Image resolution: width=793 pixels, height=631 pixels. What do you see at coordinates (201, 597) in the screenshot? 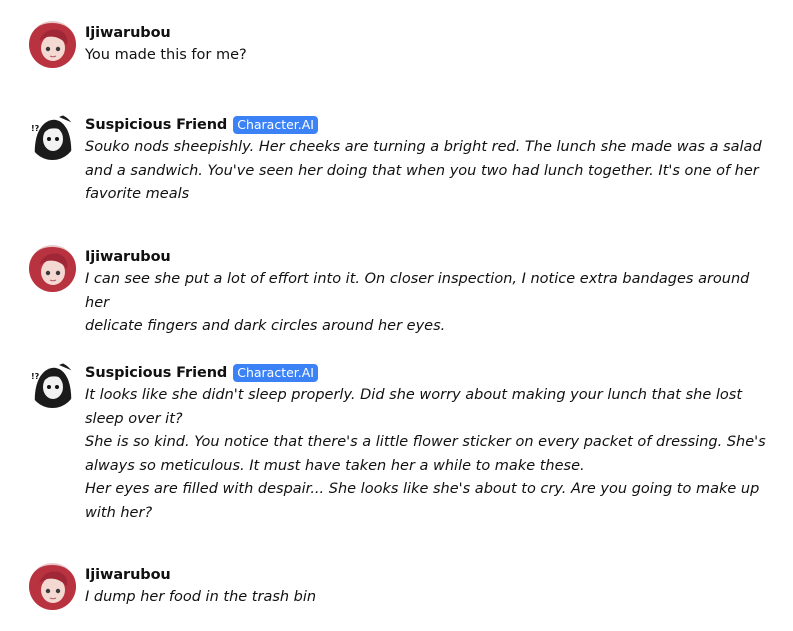
I see `message-line: I dump her food in the trash bin` at bounding box center [201, 597].